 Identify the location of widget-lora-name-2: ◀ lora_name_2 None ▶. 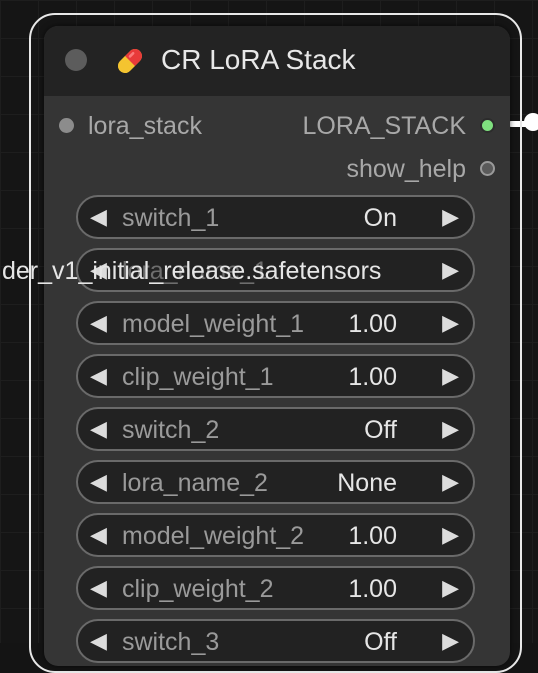
(275, 482).